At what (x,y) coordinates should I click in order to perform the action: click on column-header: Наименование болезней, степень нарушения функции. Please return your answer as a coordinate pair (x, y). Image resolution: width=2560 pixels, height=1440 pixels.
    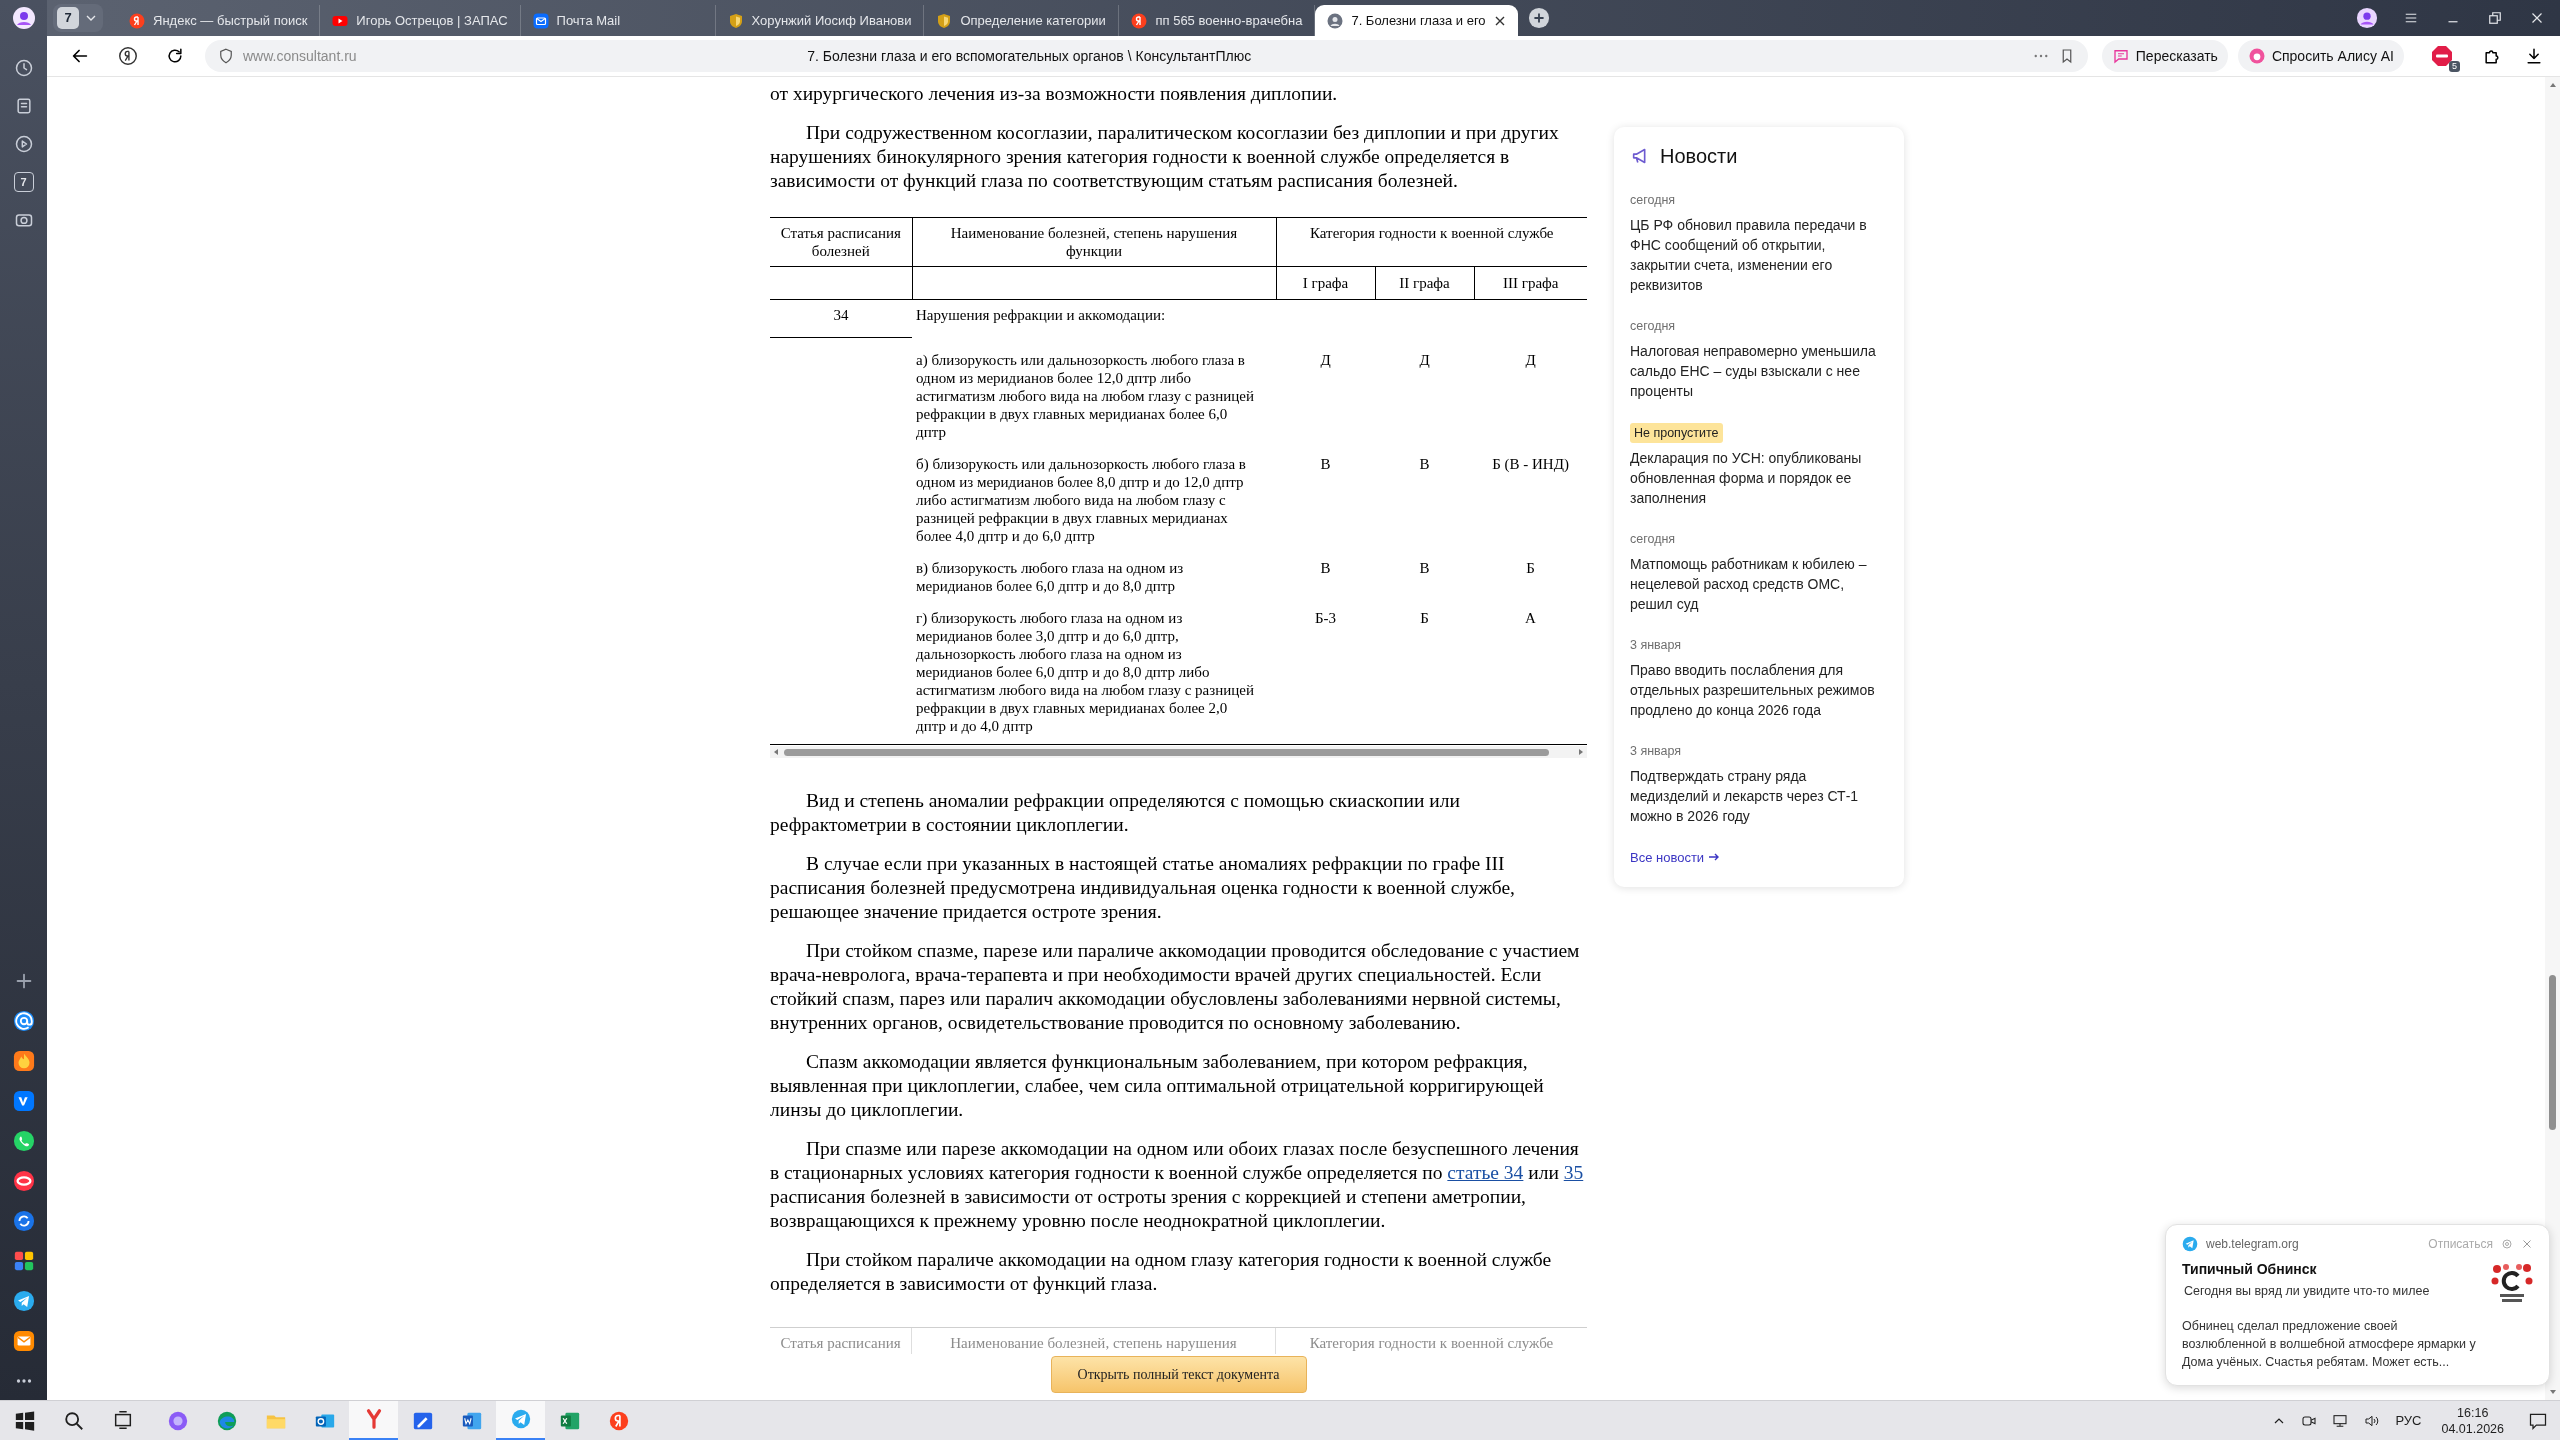
    Looking at the image, I should click on (1094, 242).